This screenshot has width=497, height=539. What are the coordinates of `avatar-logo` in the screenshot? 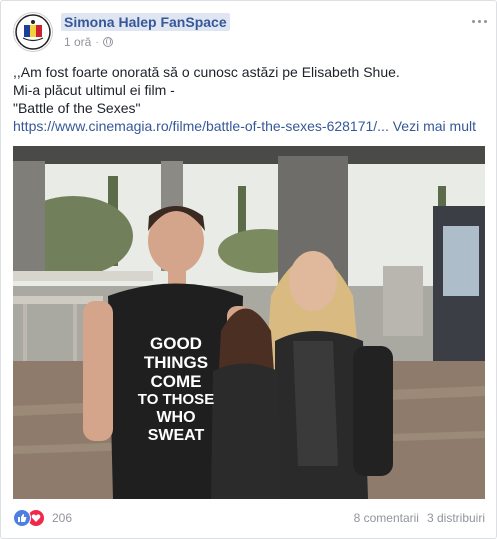 It's located at (33, 32).